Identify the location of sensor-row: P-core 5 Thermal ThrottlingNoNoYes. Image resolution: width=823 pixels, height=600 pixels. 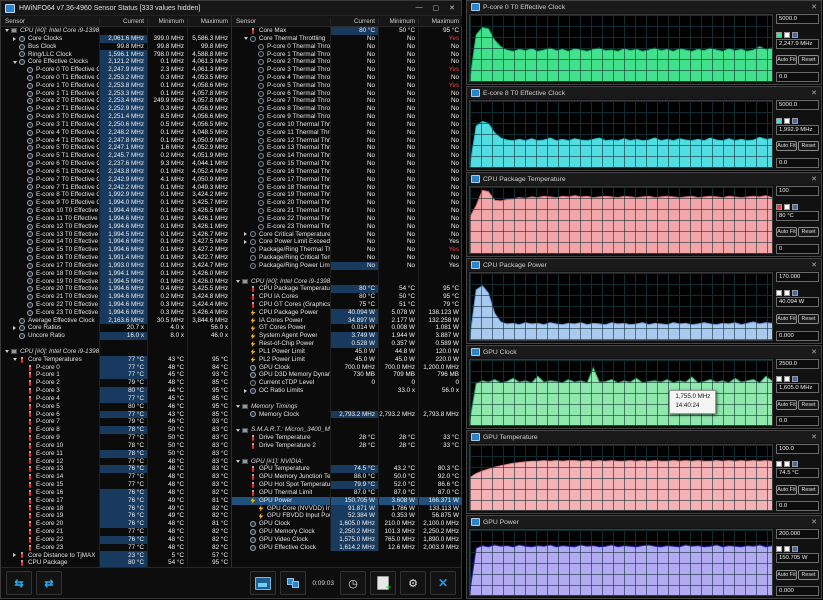
(347, 85).